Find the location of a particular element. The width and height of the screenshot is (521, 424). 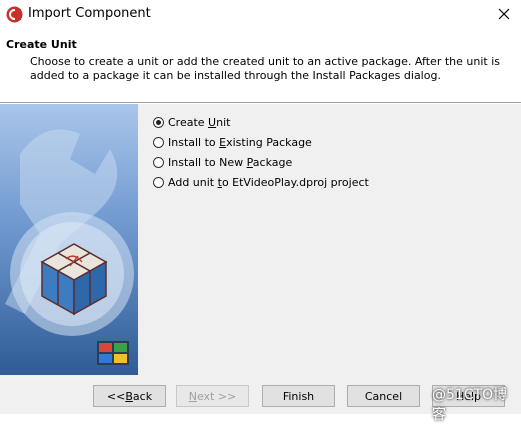

option-label: Create Unit is located at coordinates (199, 122).